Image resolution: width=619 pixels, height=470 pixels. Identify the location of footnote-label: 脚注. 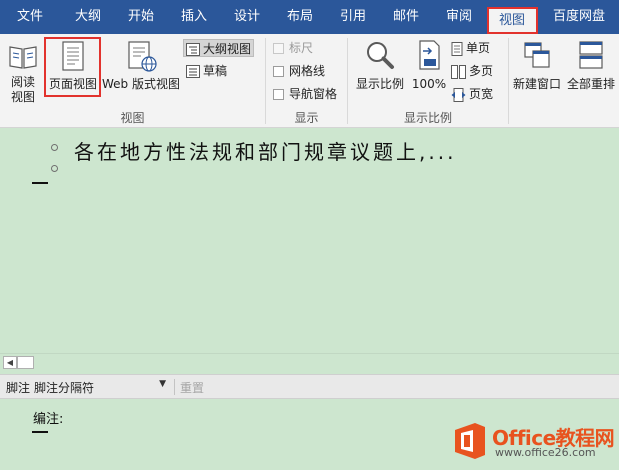
(18, 388).